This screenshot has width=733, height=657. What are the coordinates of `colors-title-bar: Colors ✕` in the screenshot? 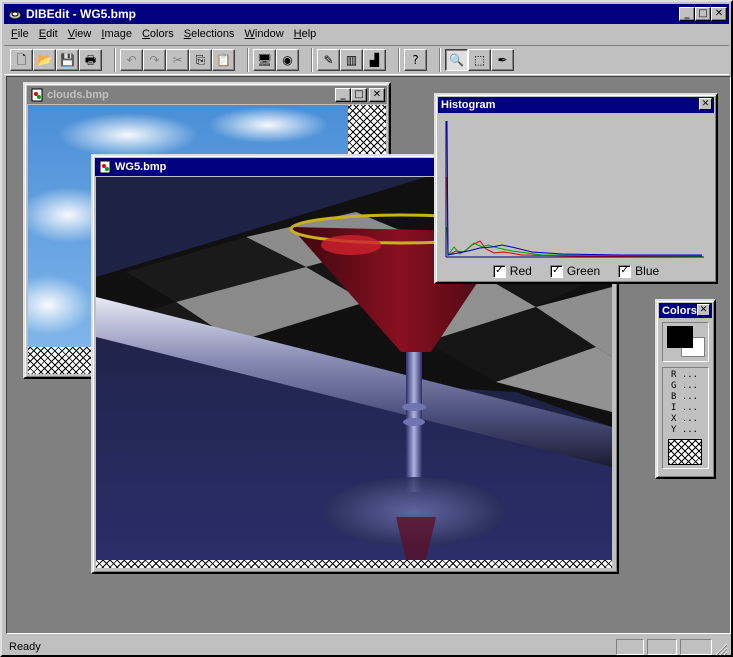 It's located at (685, 310).